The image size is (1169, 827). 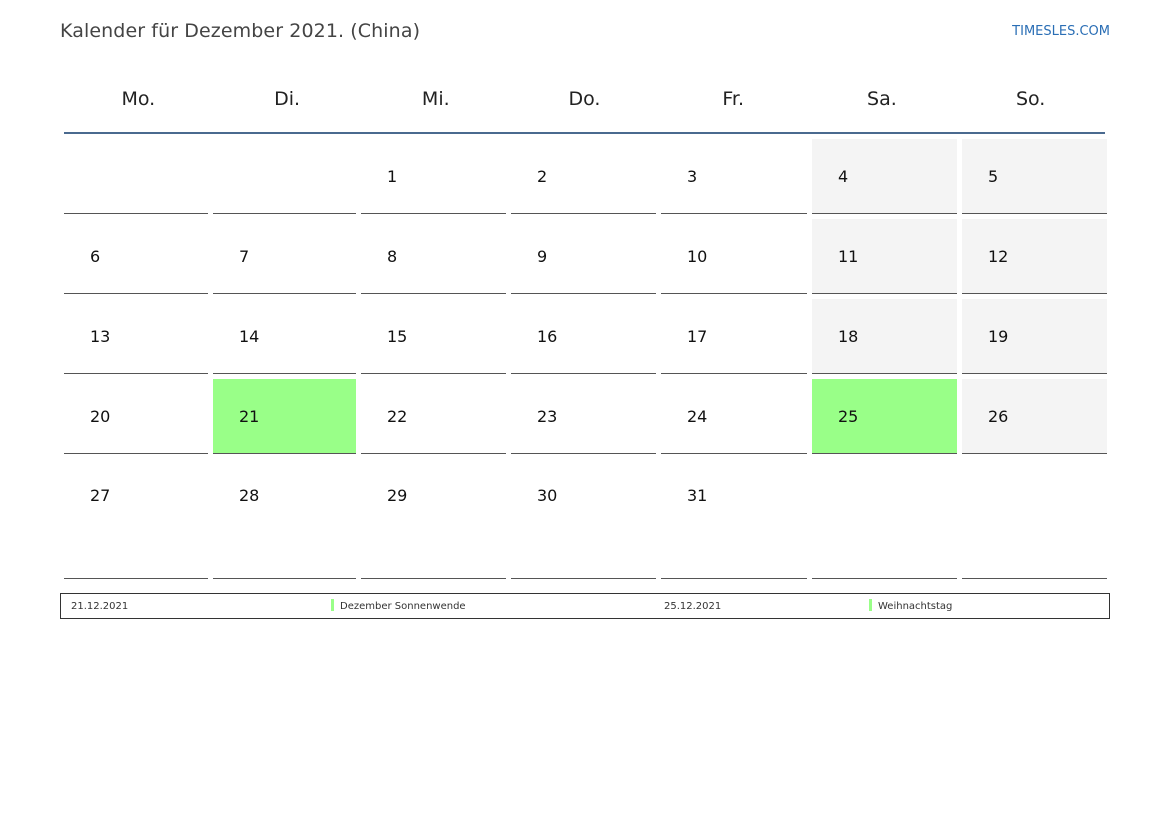 I want to click on day-cell: 8, so click(x=433, y=256).